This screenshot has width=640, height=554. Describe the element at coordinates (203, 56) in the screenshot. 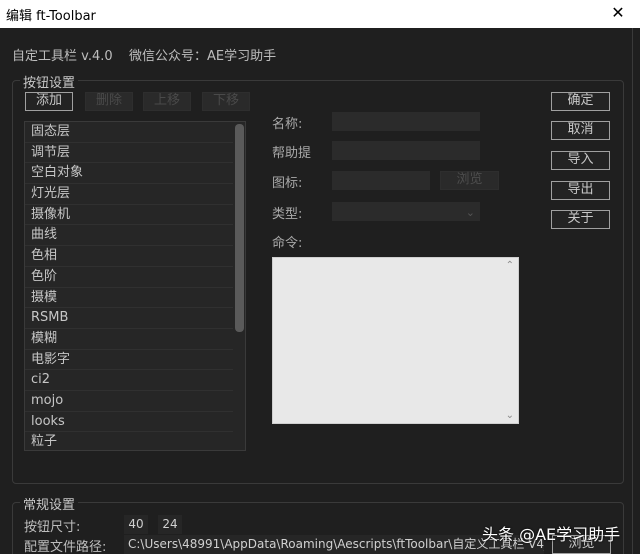

I see `wechat-text: 微信公众号：AE学习助手` at that location.